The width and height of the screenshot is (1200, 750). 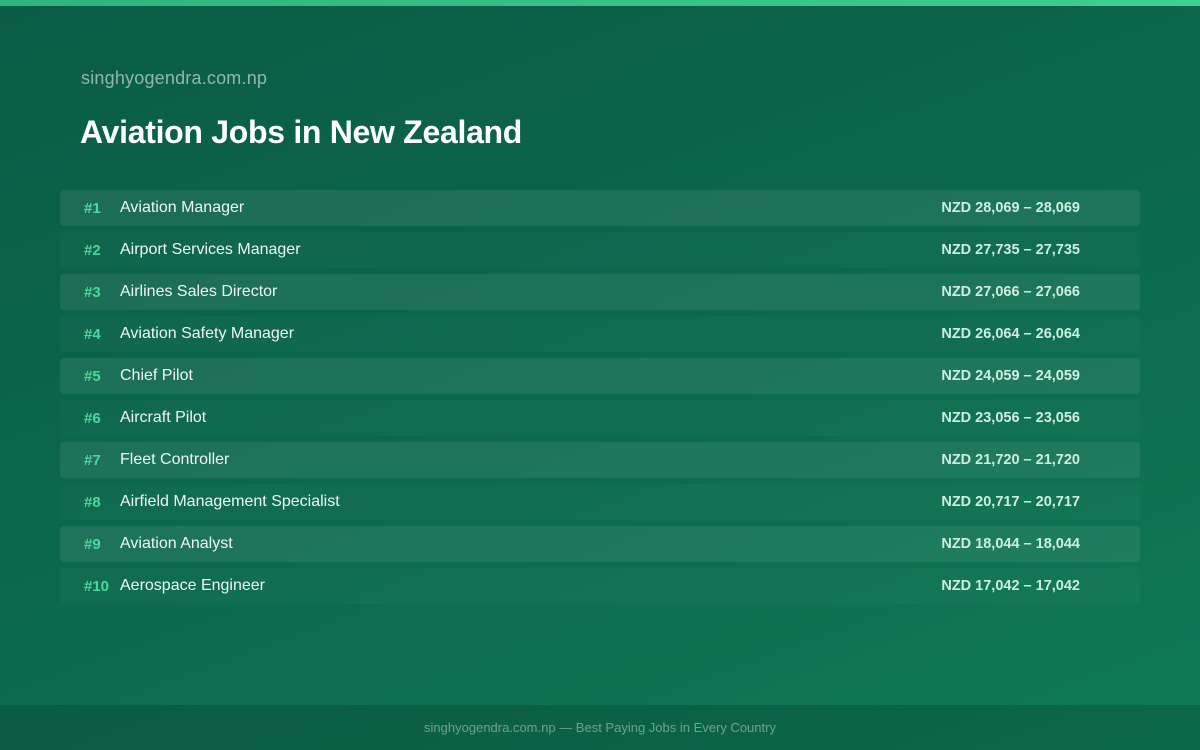 What do you see at coordinates (97, 586) in the screenshot?
I see `job-rank: #10` at bounding box center [97, 586].